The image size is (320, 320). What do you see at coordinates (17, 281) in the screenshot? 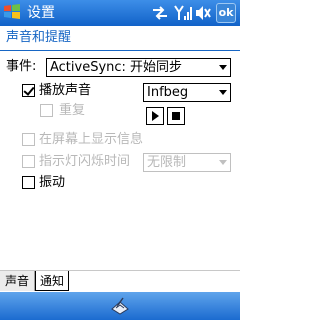
I see `tab-sound: 声音` at bounding box center [17, 281].